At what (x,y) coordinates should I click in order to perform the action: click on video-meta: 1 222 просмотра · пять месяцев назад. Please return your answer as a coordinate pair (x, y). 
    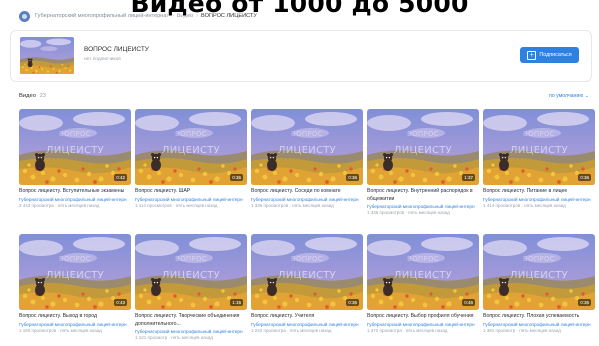
    Looking at the image, I should click on (291, 330).